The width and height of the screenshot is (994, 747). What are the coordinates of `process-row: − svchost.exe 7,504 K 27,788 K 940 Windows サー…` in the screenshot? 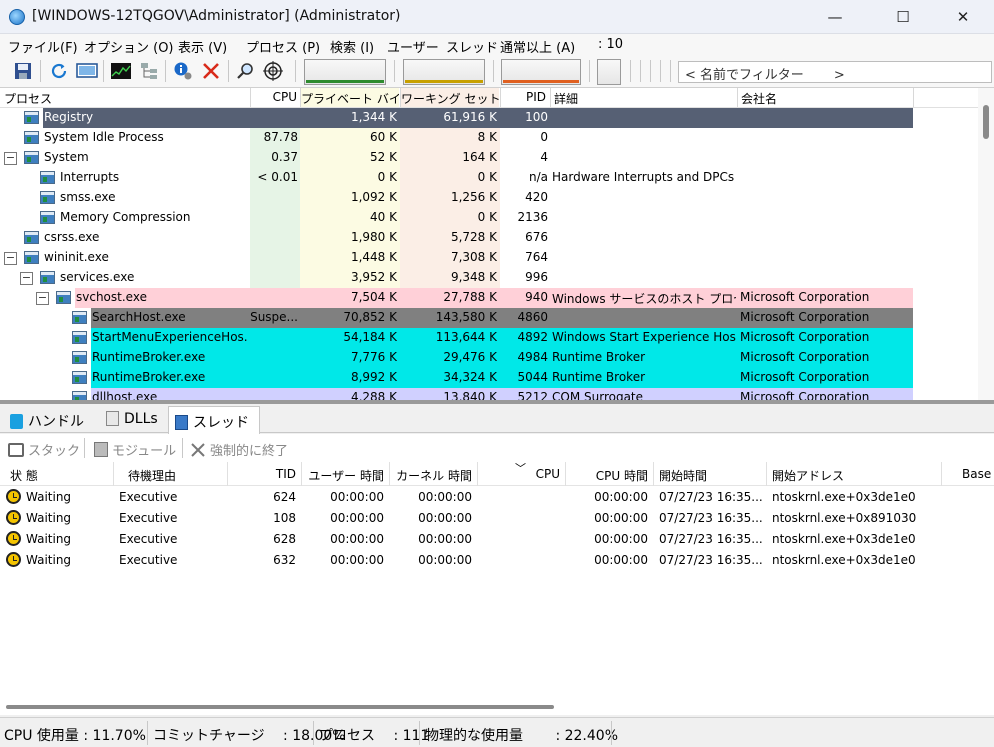 It's located at (489, 298).